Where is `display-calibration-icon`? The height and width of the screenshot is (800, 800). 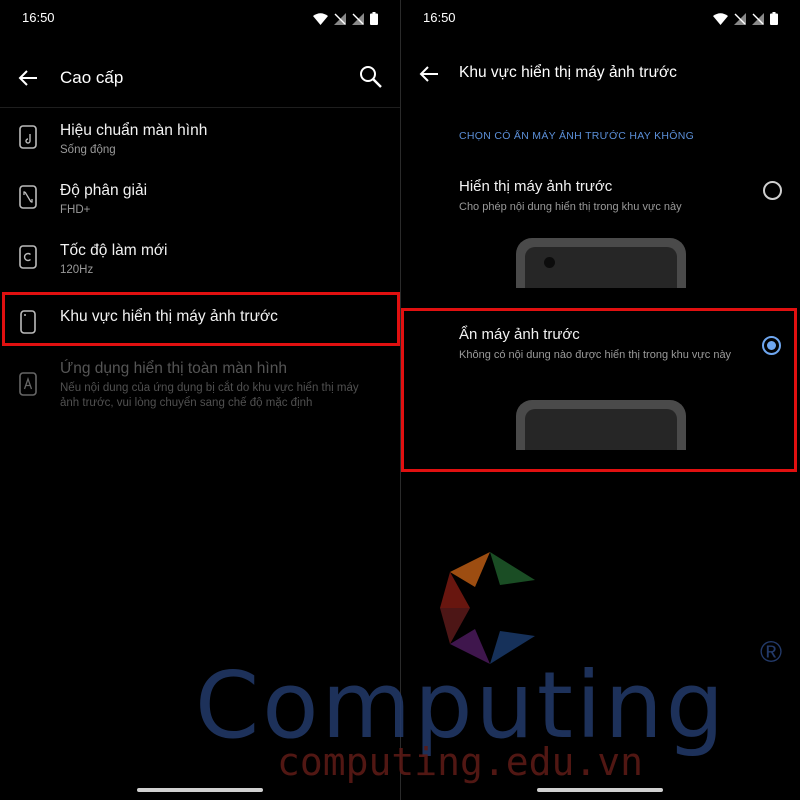 display-calibration-icon is located at coordinates (28, 137).